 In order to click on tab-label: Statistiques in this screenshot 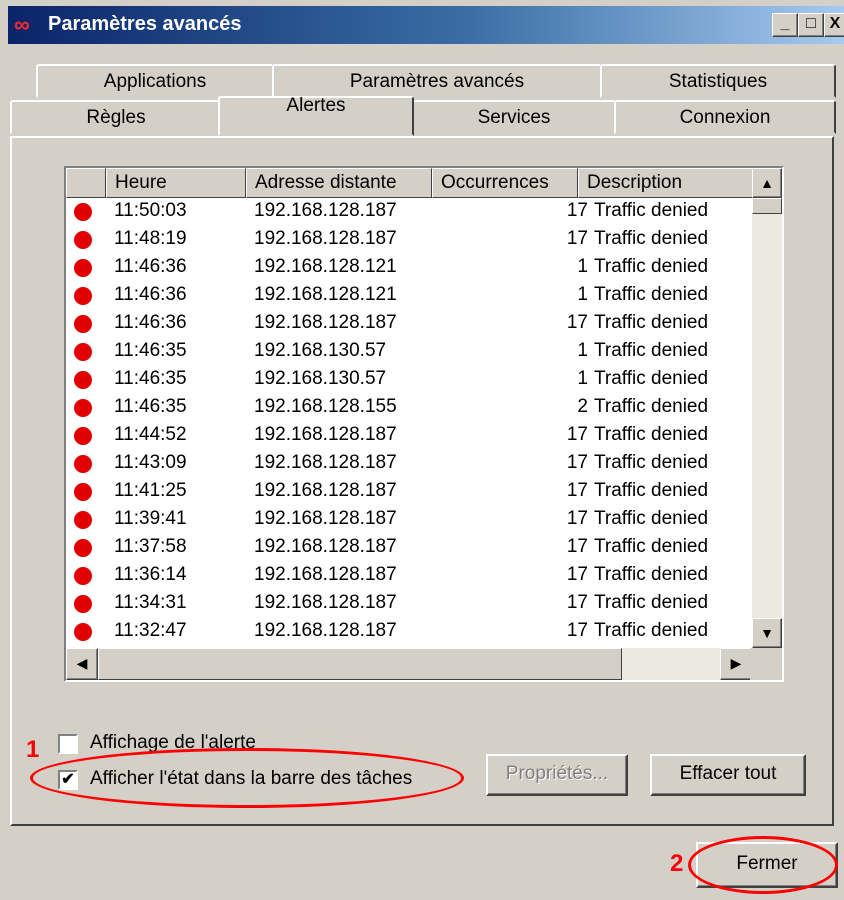, I will do `click(718, 81)`.